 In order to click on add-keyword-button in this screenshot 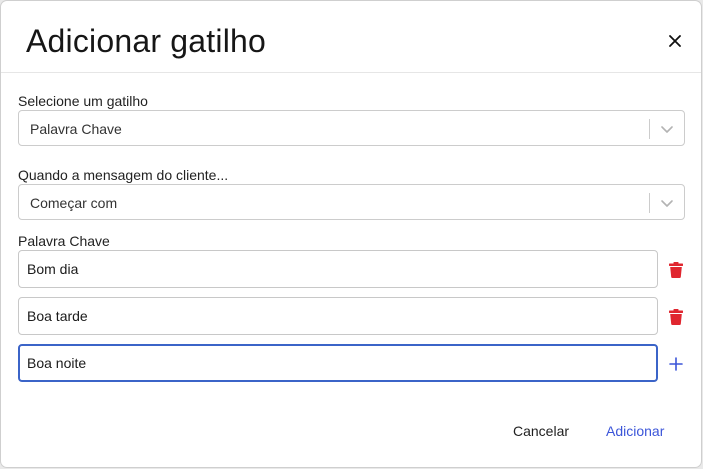, I will do `click(676, 364)`.